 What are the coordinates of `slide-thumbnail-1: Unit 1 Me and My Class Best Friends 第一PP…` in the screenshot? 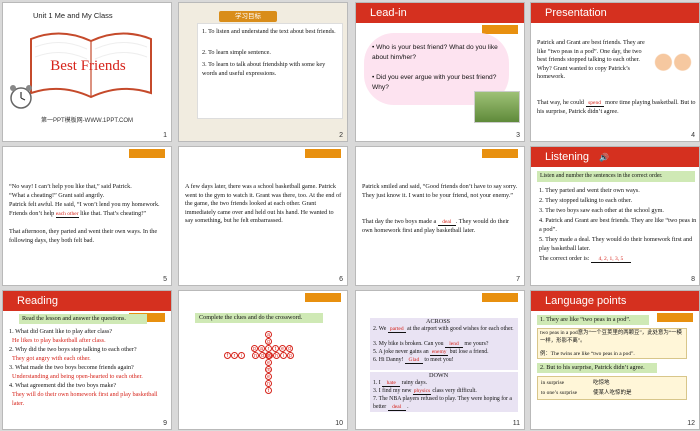 It's located at (87, 72).